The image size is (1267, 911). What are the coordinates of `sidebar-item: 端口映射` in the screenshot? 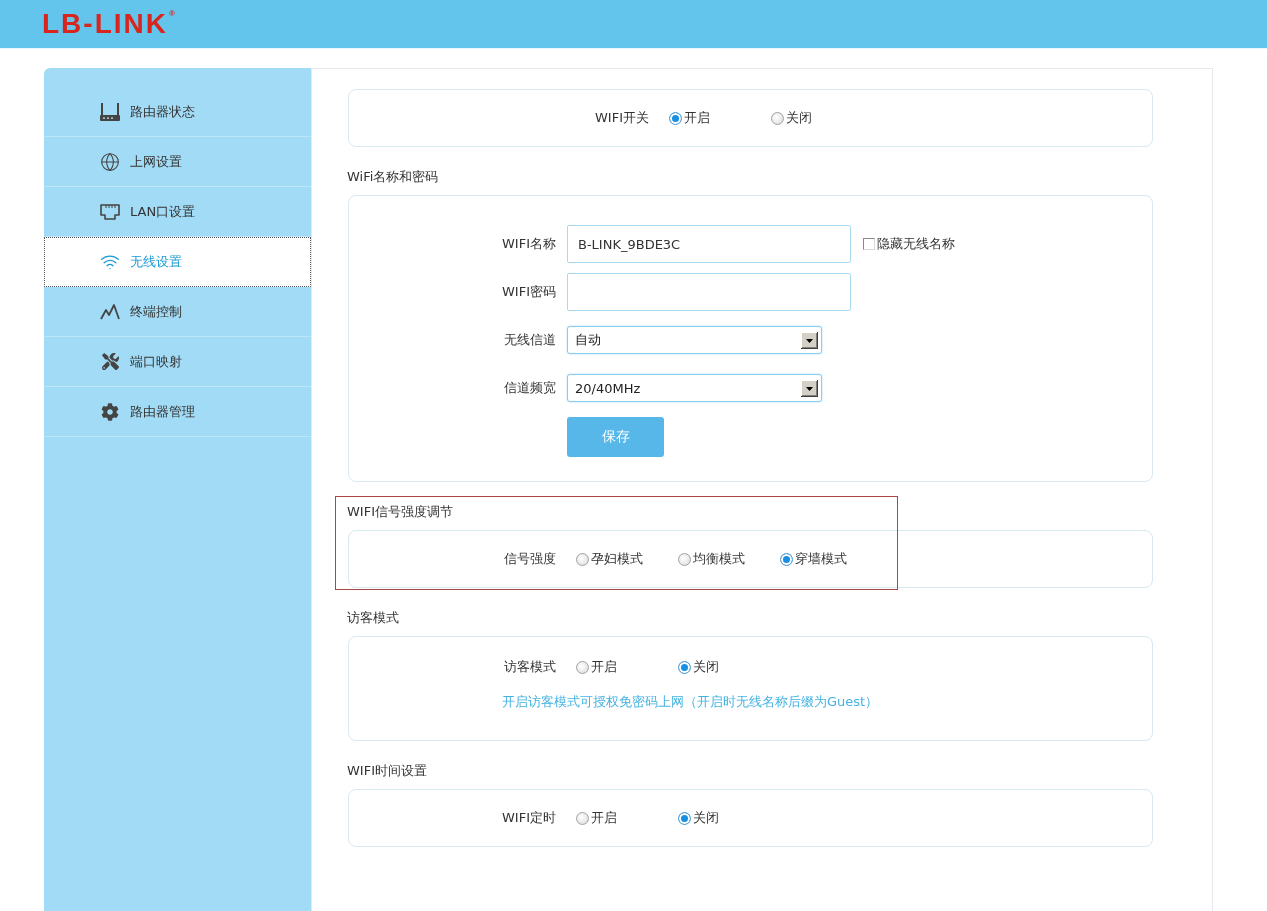 It's located at (177, 362).